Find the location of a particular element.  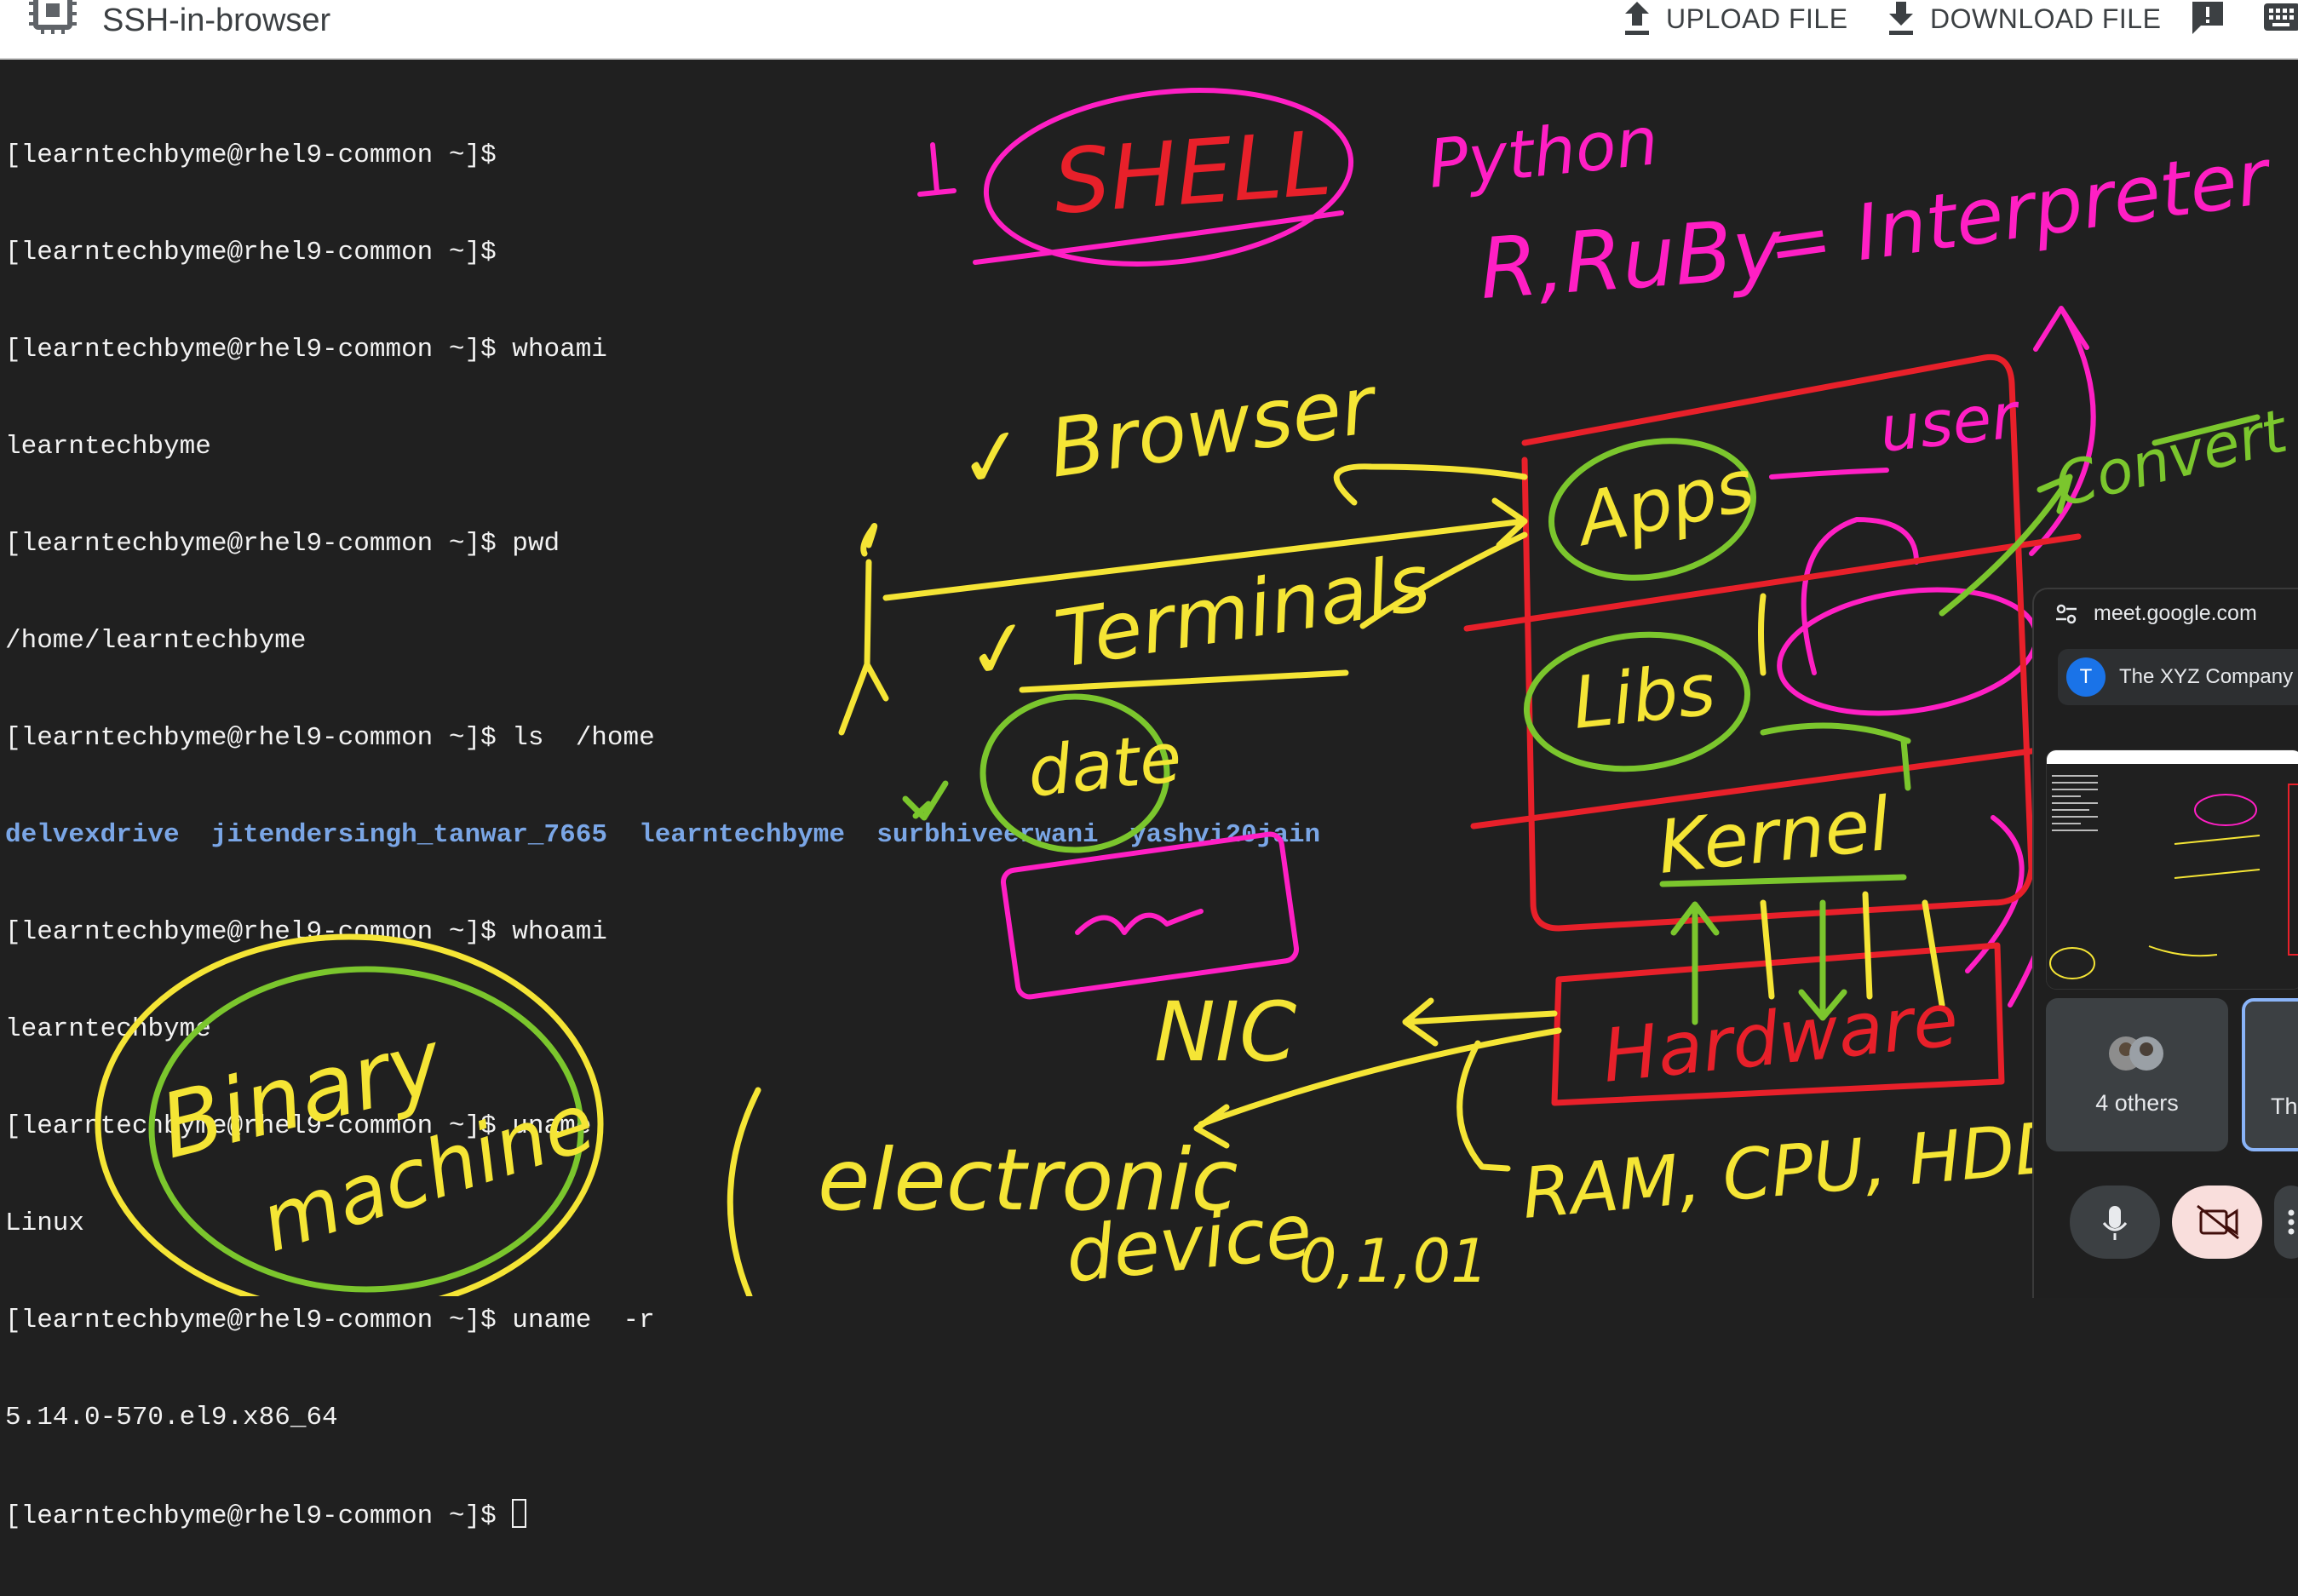

screen-share-preview is located at coordinates (2172, 869).